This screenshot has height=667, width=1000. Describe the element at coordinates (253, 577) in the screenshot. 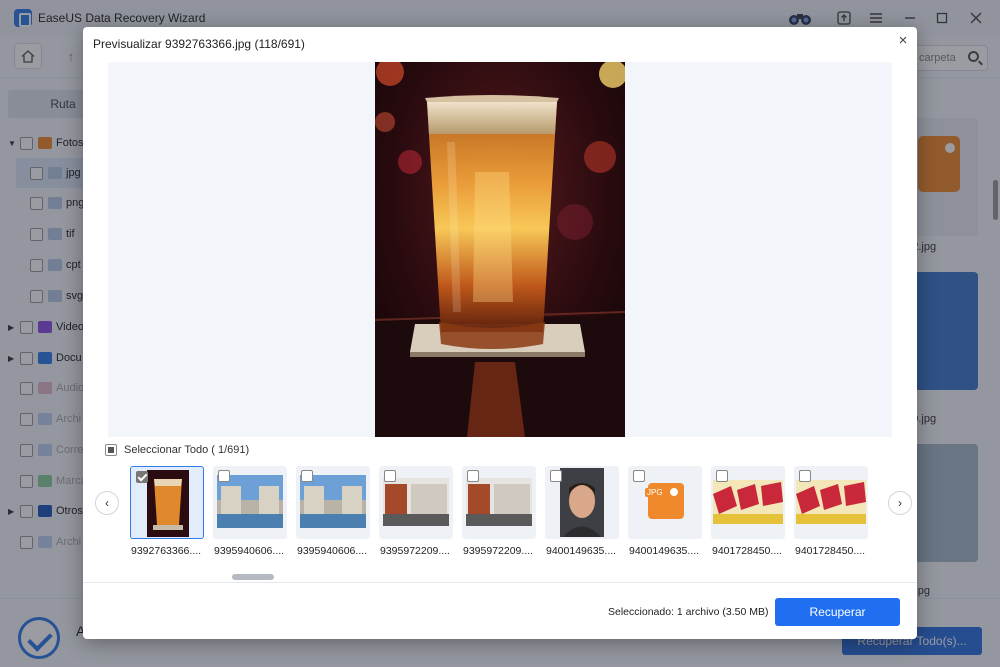

I see `horizontal-scrollbar` at that location.